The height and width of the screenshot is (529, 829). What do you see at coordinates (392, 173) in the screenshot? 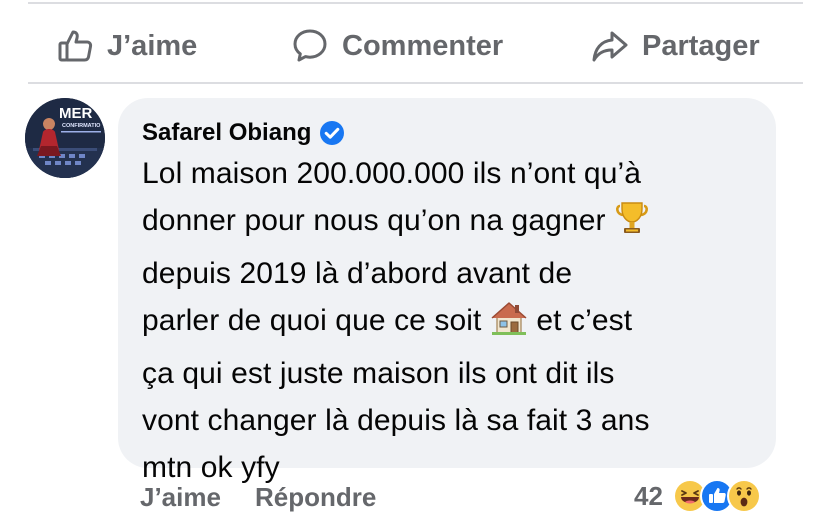
I see `comment-line: Lol maison 200.000.000 ils n’ont qu’à` at bounding box center [392, 173].